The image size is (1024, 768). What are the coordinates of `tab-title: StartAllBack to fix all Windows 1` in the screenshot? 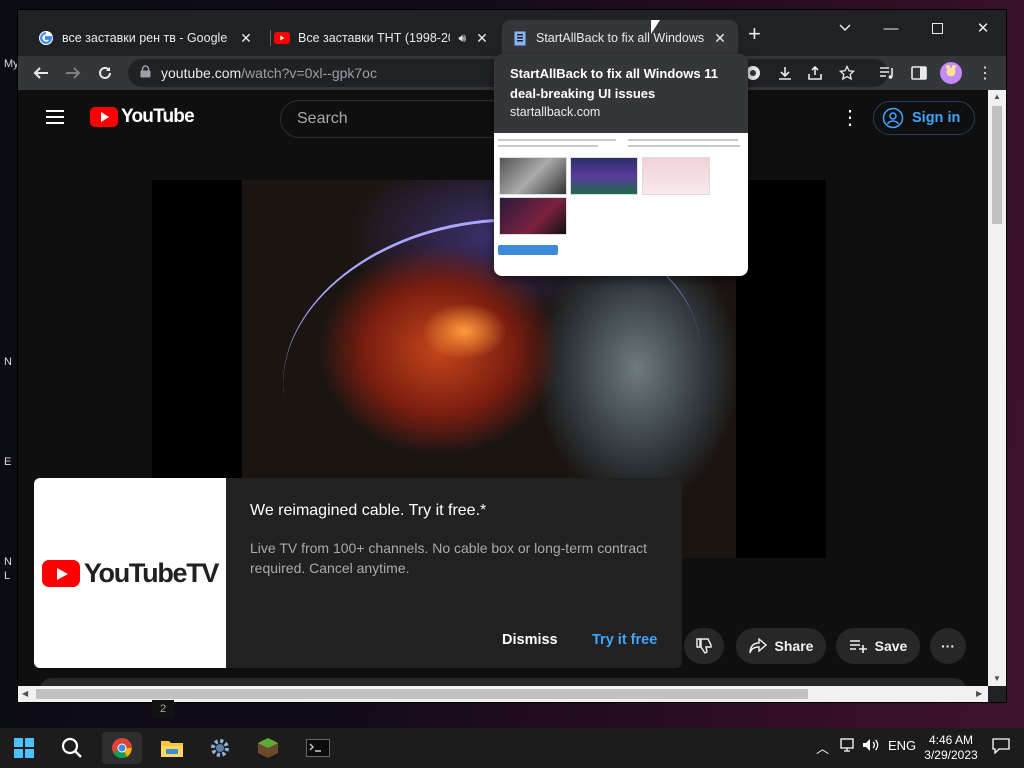 It's located at (620, 38).